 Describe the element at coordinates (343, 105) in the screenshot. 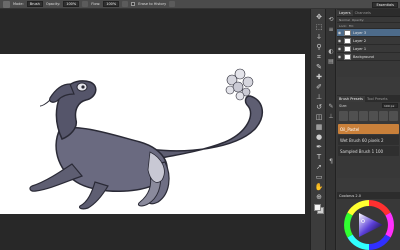

I see `brush-size-label: Size:` at that location.